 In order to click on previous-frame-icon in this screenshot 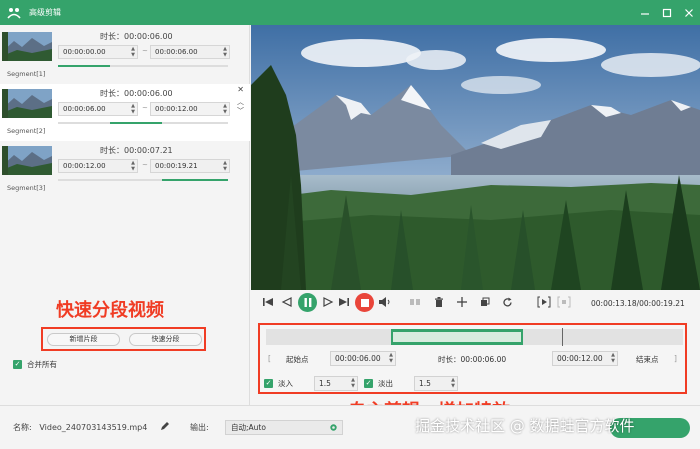, I will do `click(286, 302)`.